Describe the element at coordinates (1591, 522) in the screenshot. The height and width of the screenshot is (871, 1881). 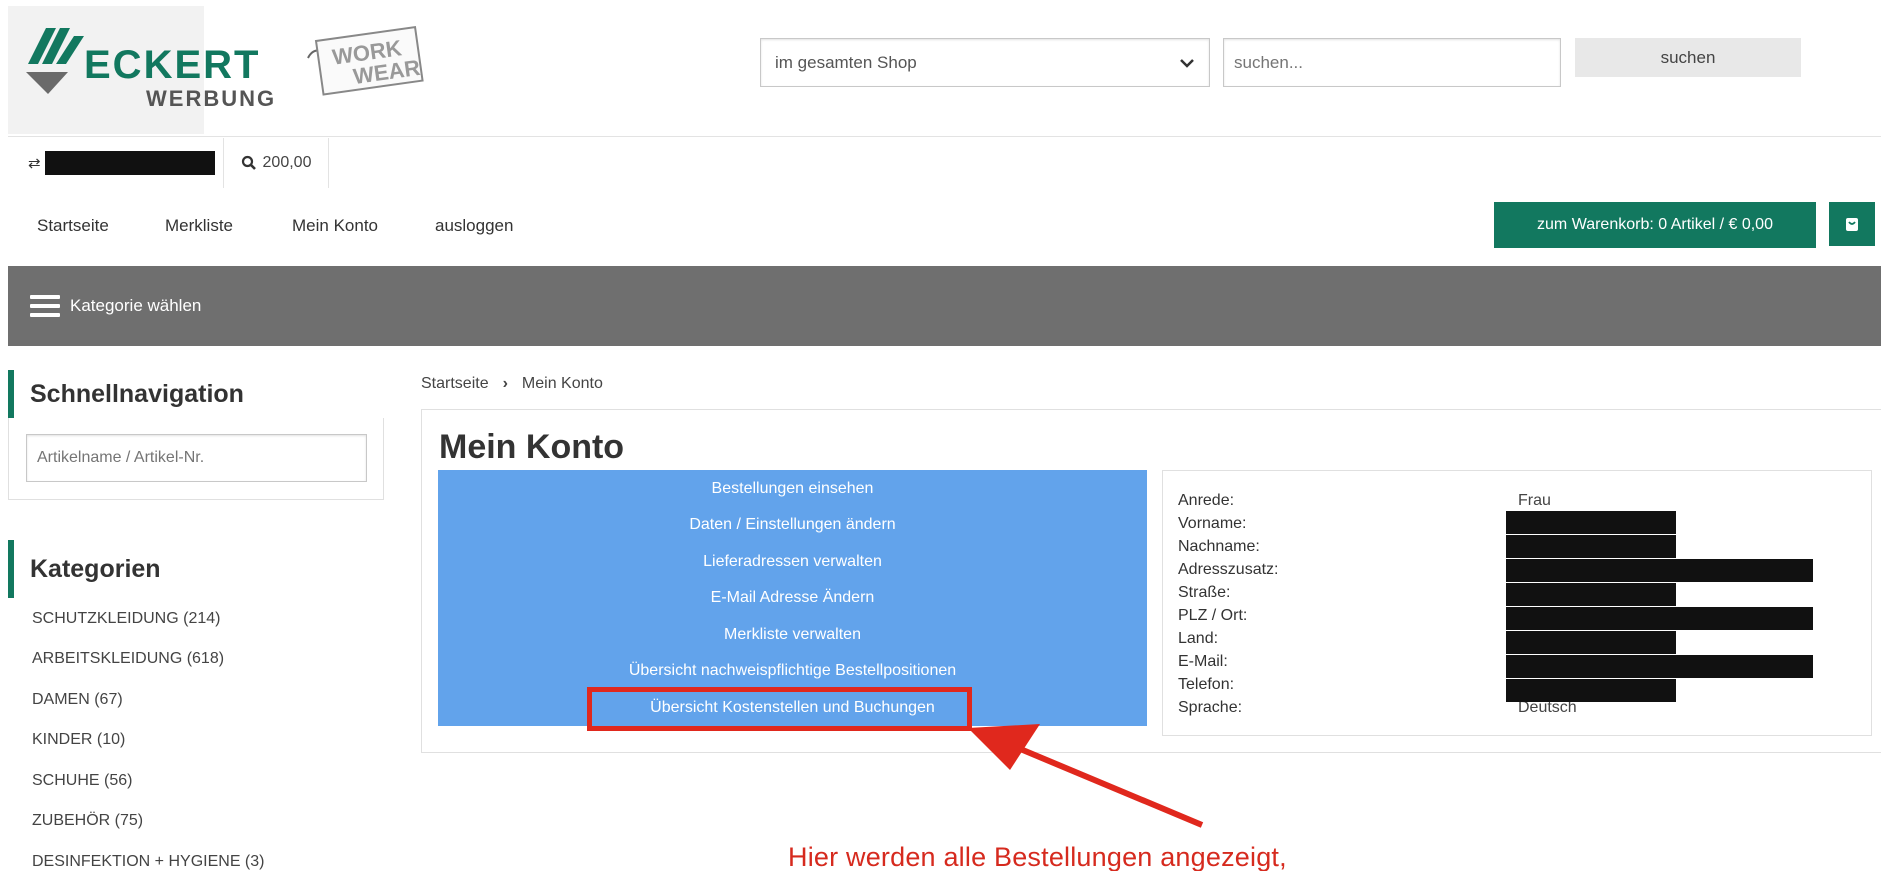
I see `redacted-vorname` at that location.